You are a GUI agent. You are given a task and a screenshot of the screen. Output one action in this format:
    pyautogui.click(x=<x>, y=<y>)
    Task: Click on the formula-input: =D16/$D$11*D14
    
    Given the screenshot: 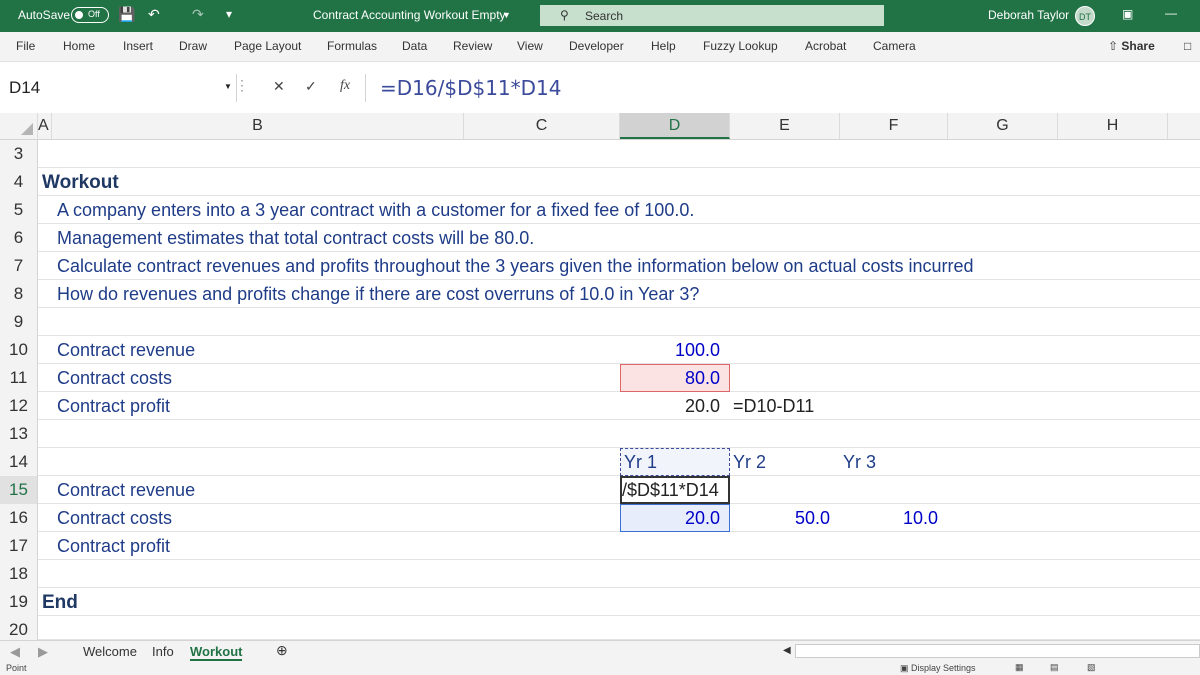 What is the action you would take?
    pyautogui.click(x=782, y=88)
    